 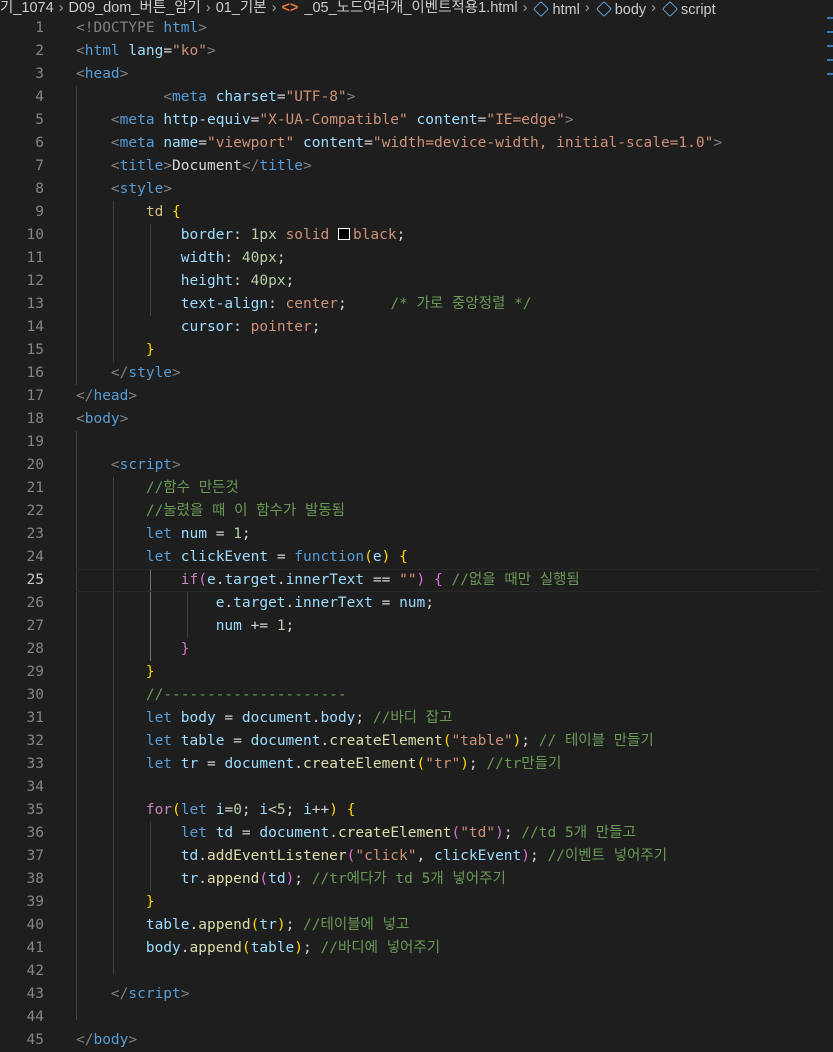 I want to click on code-line-22: //눌렸을 때 이 함수가 발동됨, so click(x=447, y=511).